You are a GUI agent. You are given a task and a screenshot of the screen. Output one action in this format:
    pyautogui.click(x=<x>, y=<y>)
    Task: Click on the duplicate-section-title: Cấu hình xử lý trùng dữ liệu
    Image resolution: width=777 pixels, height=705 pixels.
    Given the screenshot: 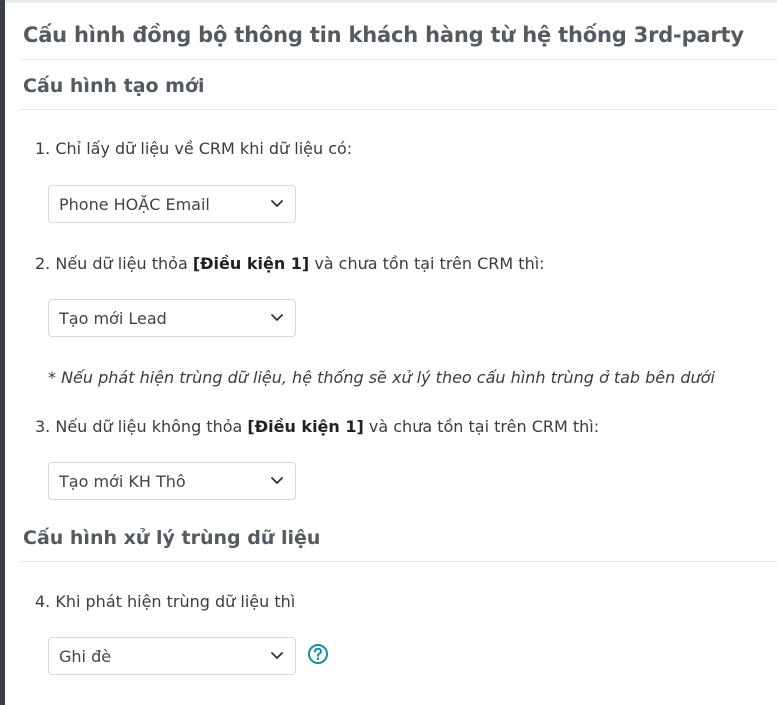 What is the action you would take?
    pyautogui.click(x=172, y=538)
    